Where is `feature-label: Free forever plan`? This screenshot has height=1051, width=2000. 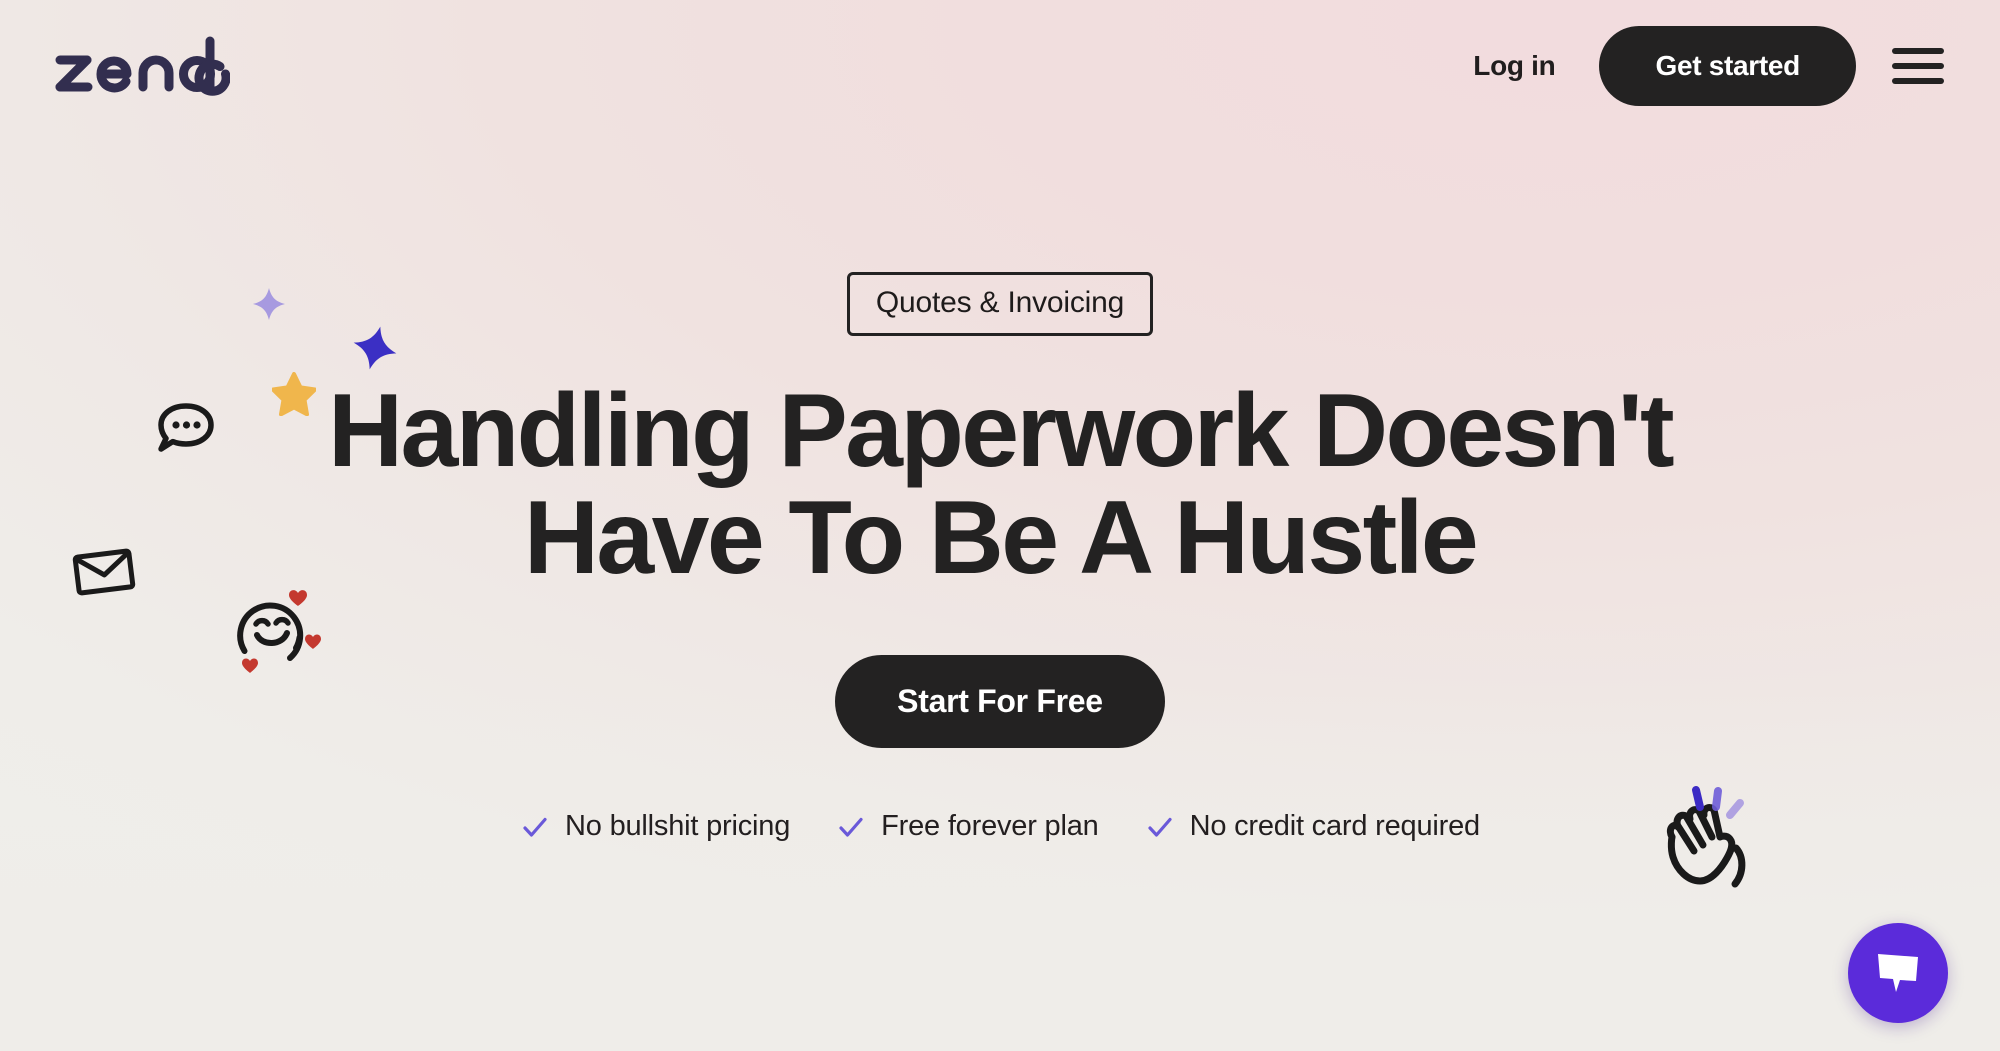
feature-label: Free forever plan is located at coordinates (990, 826).